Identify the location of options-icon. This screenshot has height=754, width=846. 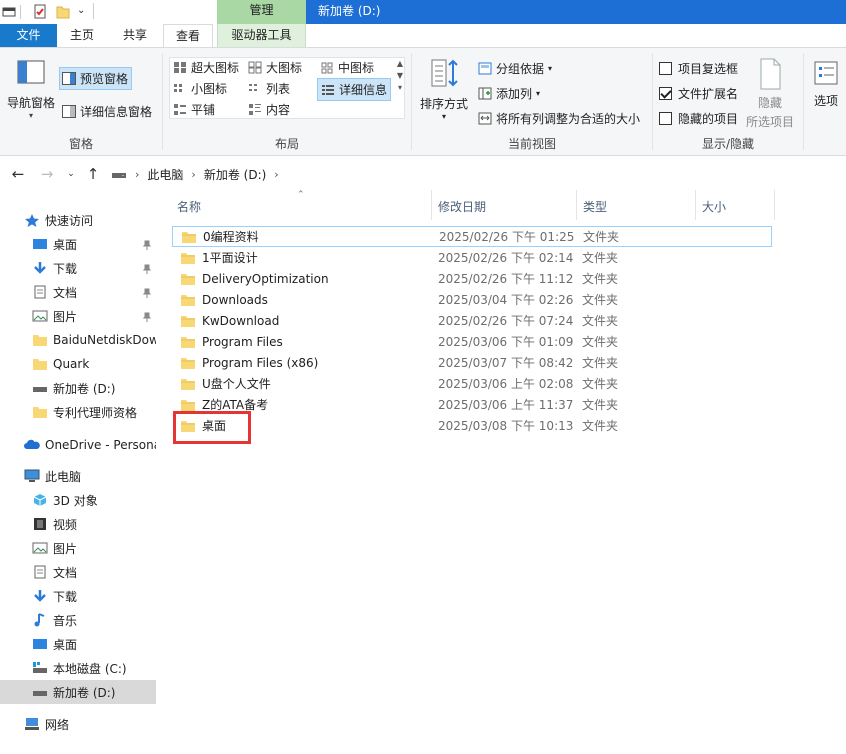
(826, 73).